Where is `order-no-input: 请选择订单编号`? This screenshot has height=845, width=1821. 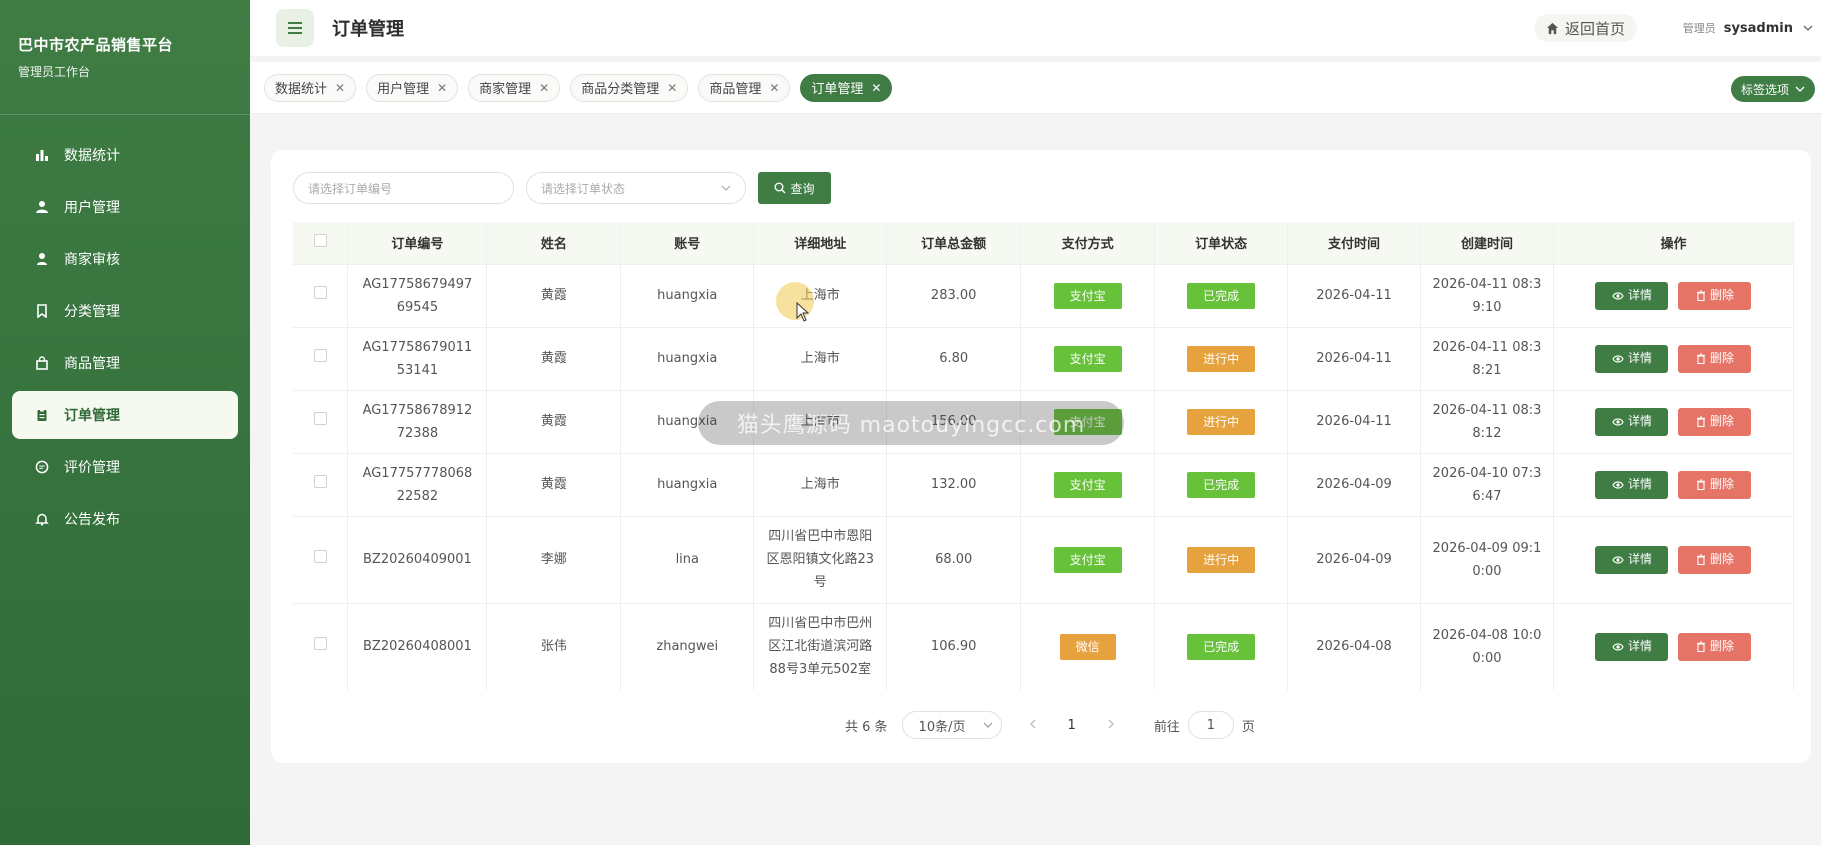 order-no-input: 请选择订单编号 is located at coordinates (403, 188).